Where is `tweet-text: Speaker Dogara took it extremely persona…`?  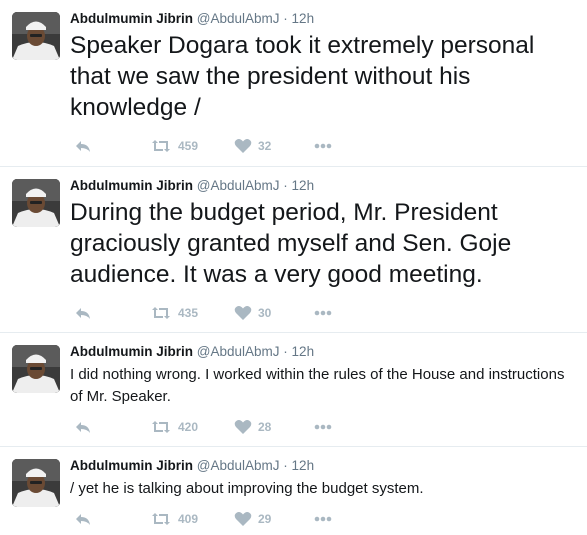
tweet-text: Speaker Dogara took it extremely persona… is located at coordinates (302, 76).